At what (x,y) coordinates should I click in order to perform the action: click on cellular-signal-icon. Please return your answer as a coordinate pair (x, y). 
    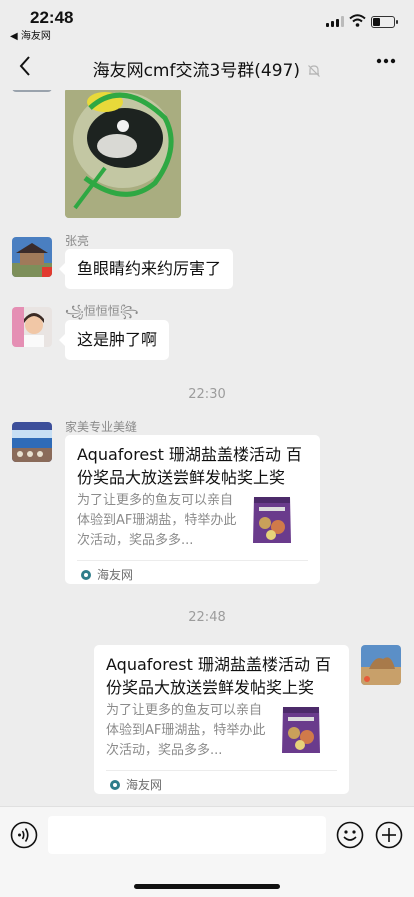
    Looking at the image, I should click on (335, 21).